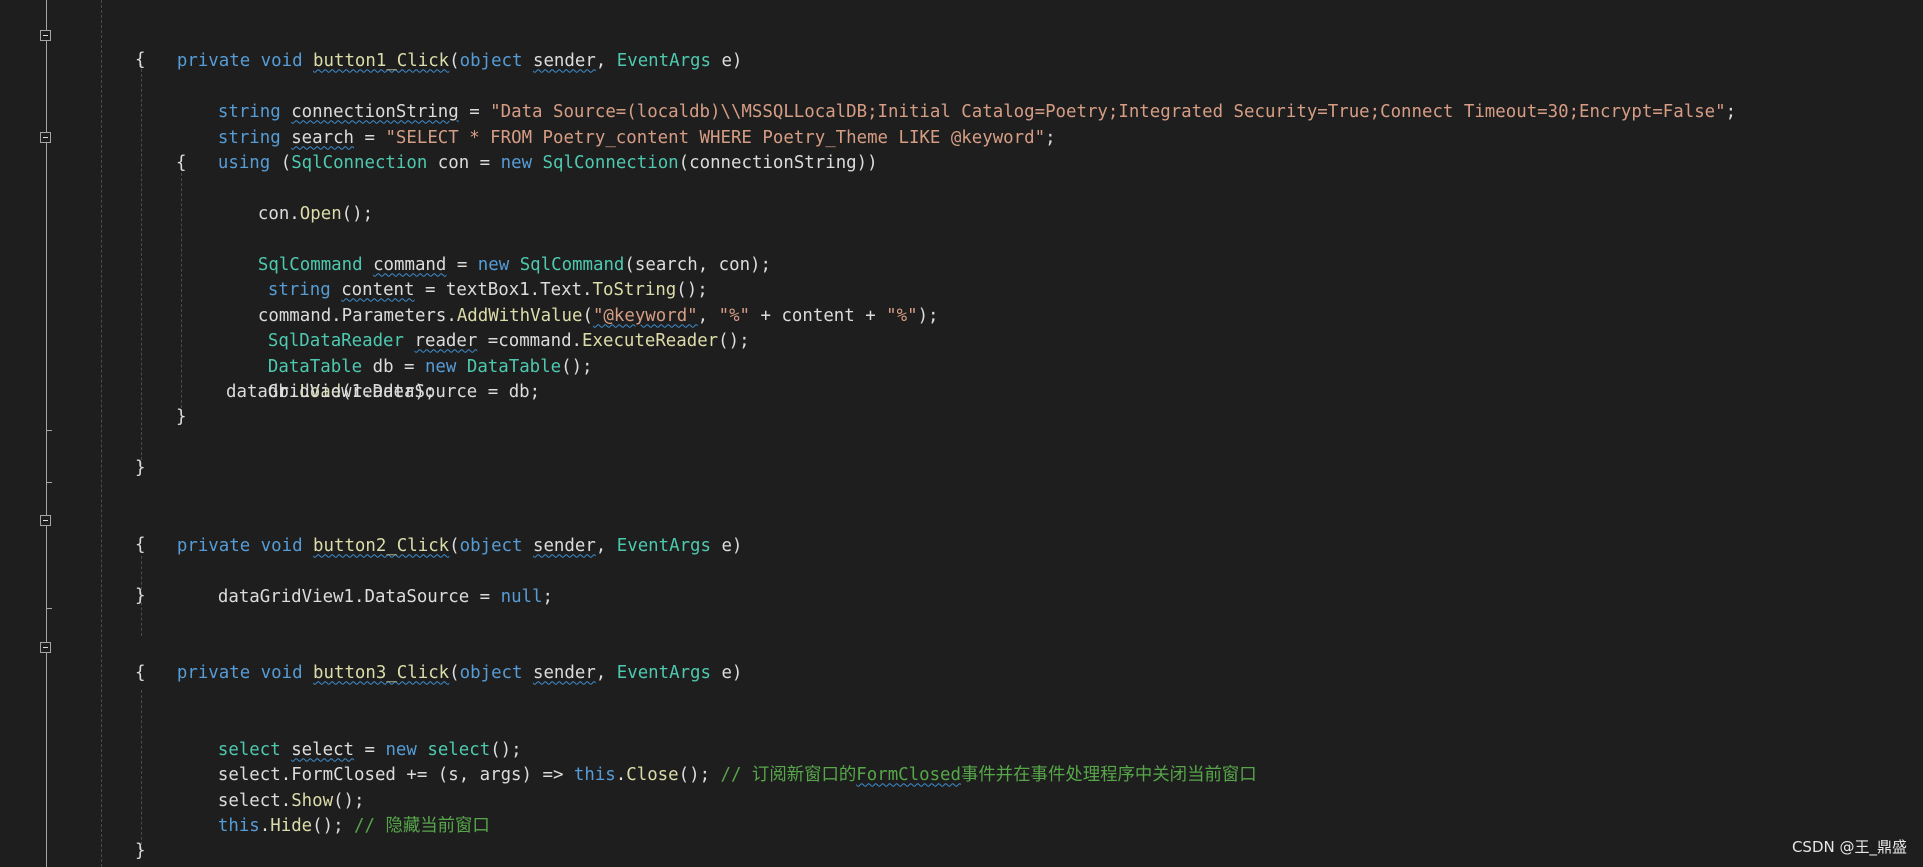 This screenshot has height=867, width=1923. I want to click on identifier: con., so click(278, 213).